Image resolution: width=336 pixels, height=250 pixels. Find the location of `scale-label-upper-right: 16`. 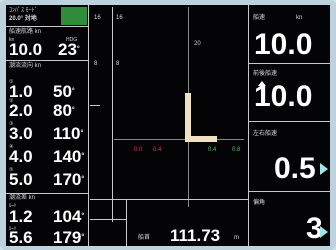

scale-label-upper-right: 16 is located at coordinates (119, 18).